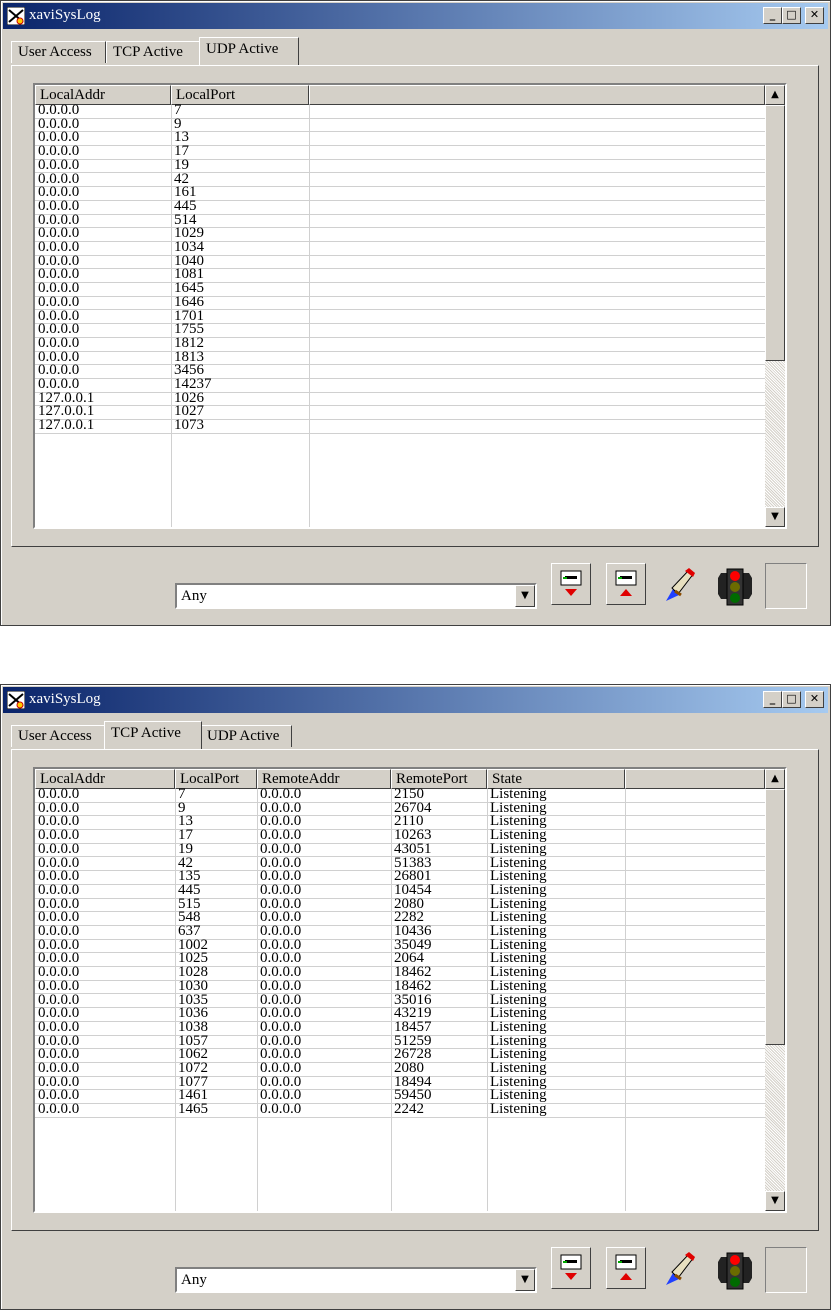 The image size is (831, 1310). I want to click on table-row: 0.0.0.0 1646, so click(400, 302).